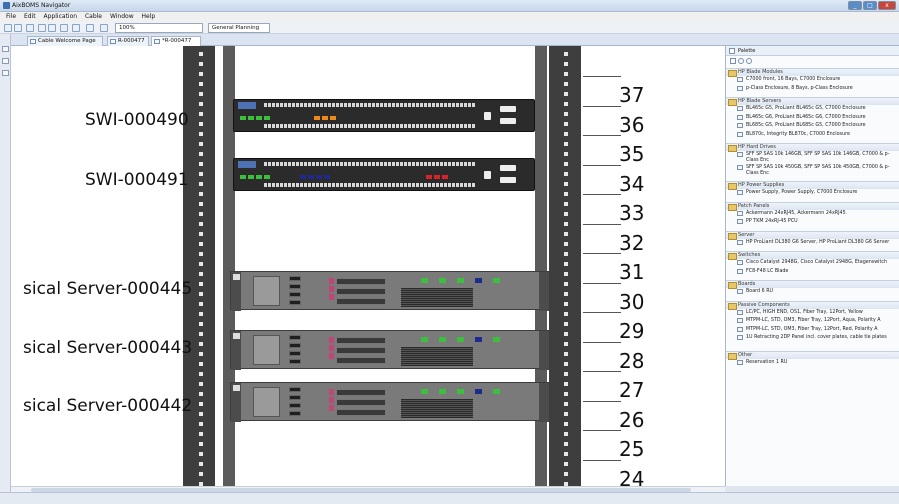 This screenshot has height=504, width=899. What do you see at coordinates (812, 147) in the screenshot?
I see `palette-group-header: HP Hard Drives` at bounding box center [812, 147].